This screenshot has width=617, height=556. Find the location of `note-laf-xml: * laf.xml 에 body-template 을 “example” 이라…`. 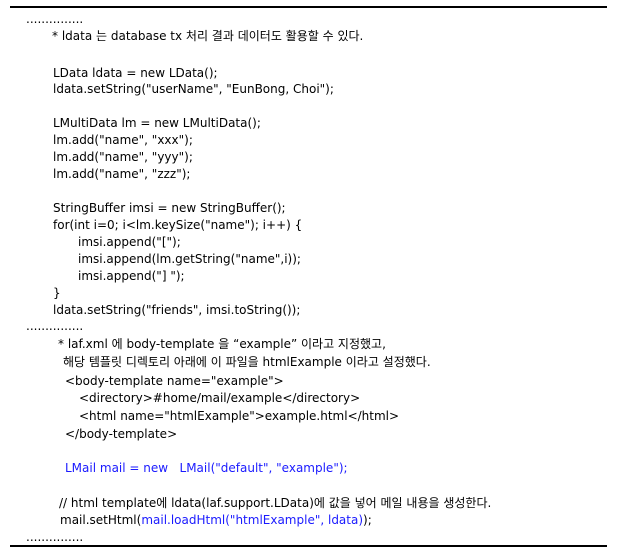

note-laf-xml: * laf.xml 에 body-template 을 “example” 이라… is located at coordinates (222, 344).